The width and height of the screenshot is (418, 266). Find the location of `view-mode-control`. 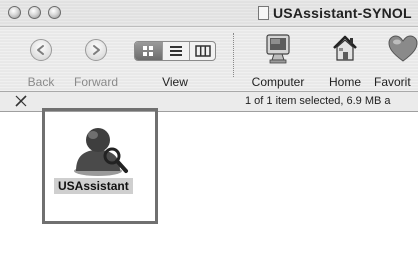

view-mode-control is located at coordinates (175, 51).